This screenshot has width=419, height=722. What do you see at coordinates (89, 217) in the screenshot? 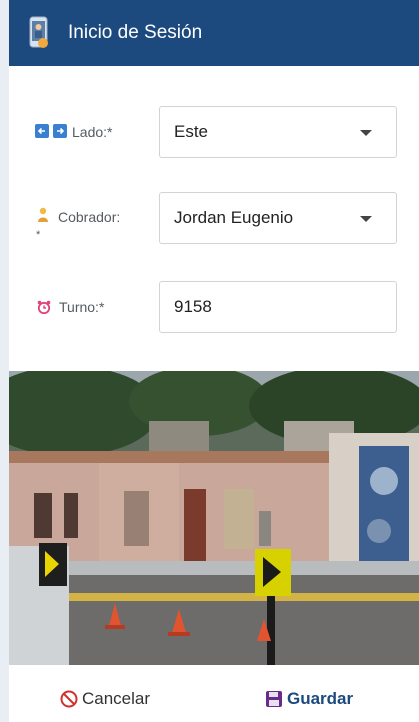
I see `cobrador-label: Cobrador:` at bounding box center [89, 217].